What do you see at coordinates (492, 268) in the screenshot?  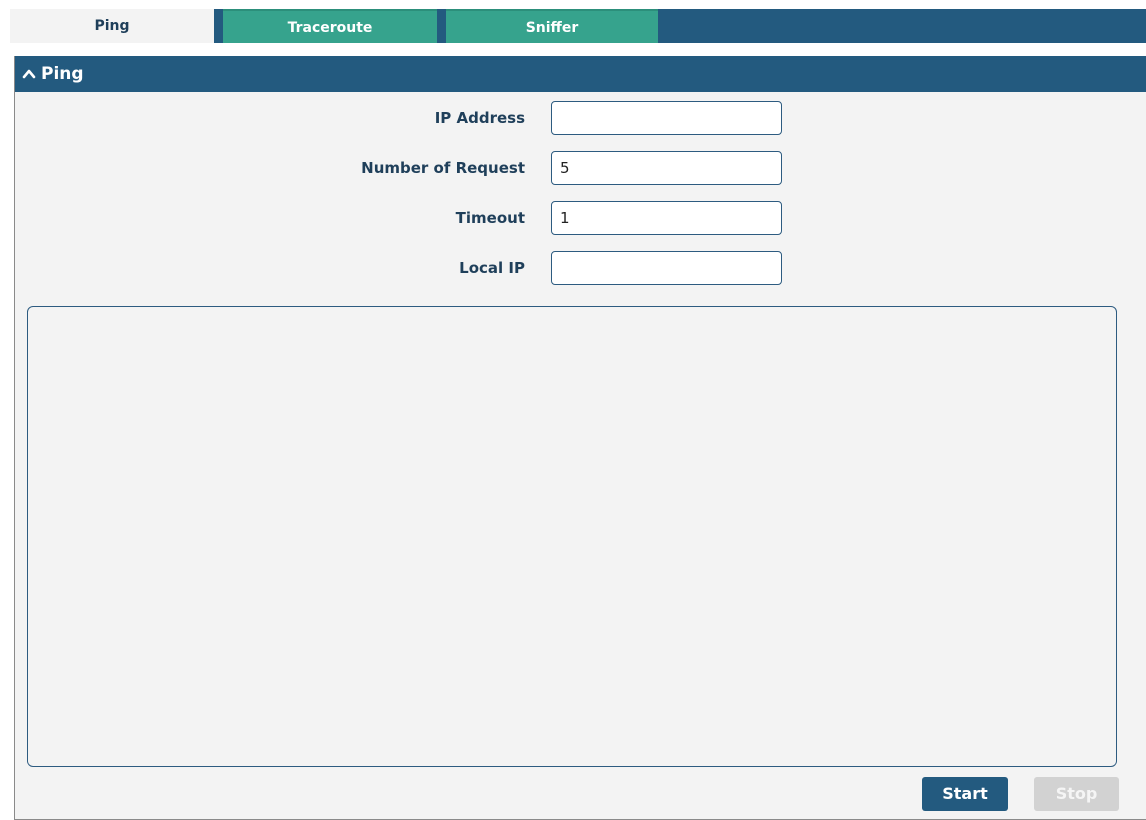 I see `local-ip-label: Local IP` at bounding box center [492, 268].